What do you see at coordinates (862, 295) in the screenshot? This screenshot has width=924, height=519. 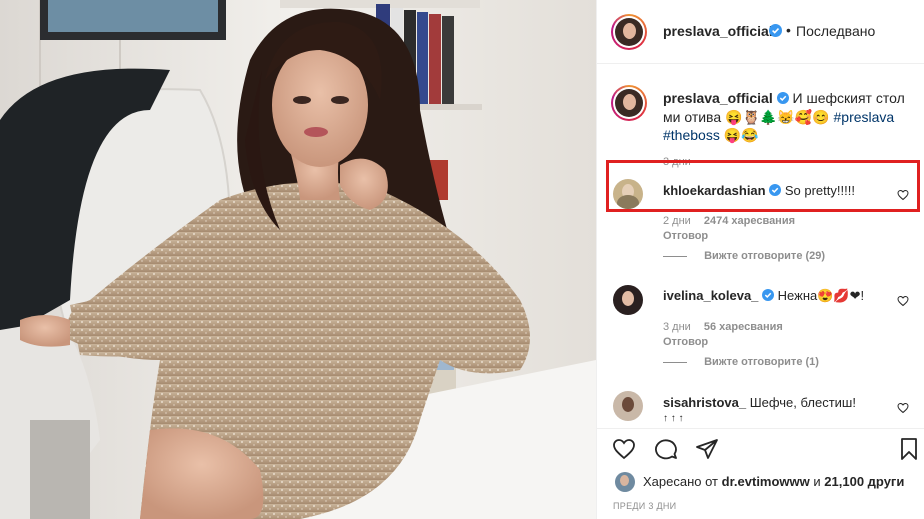 I see `comment-exclaim: !` at bounding box center [862, 295].